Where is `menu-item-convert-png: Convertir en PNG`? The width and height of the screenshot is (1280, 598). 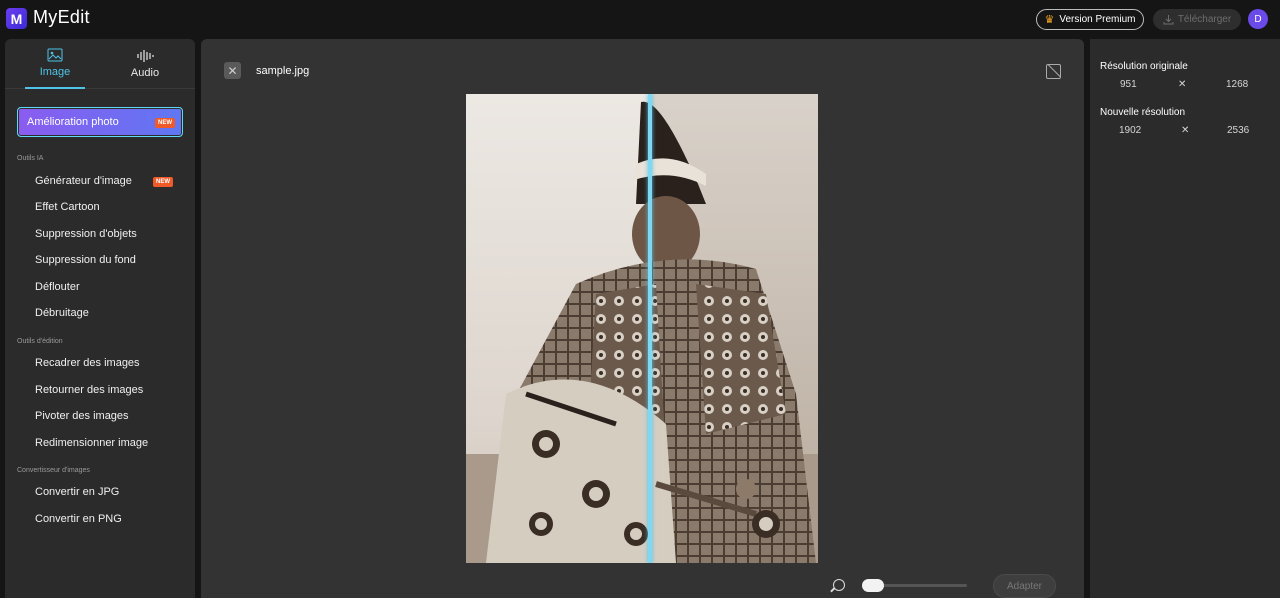
menu-item-convert-png: Convertir en PNG is located at coordinates (78, 519).